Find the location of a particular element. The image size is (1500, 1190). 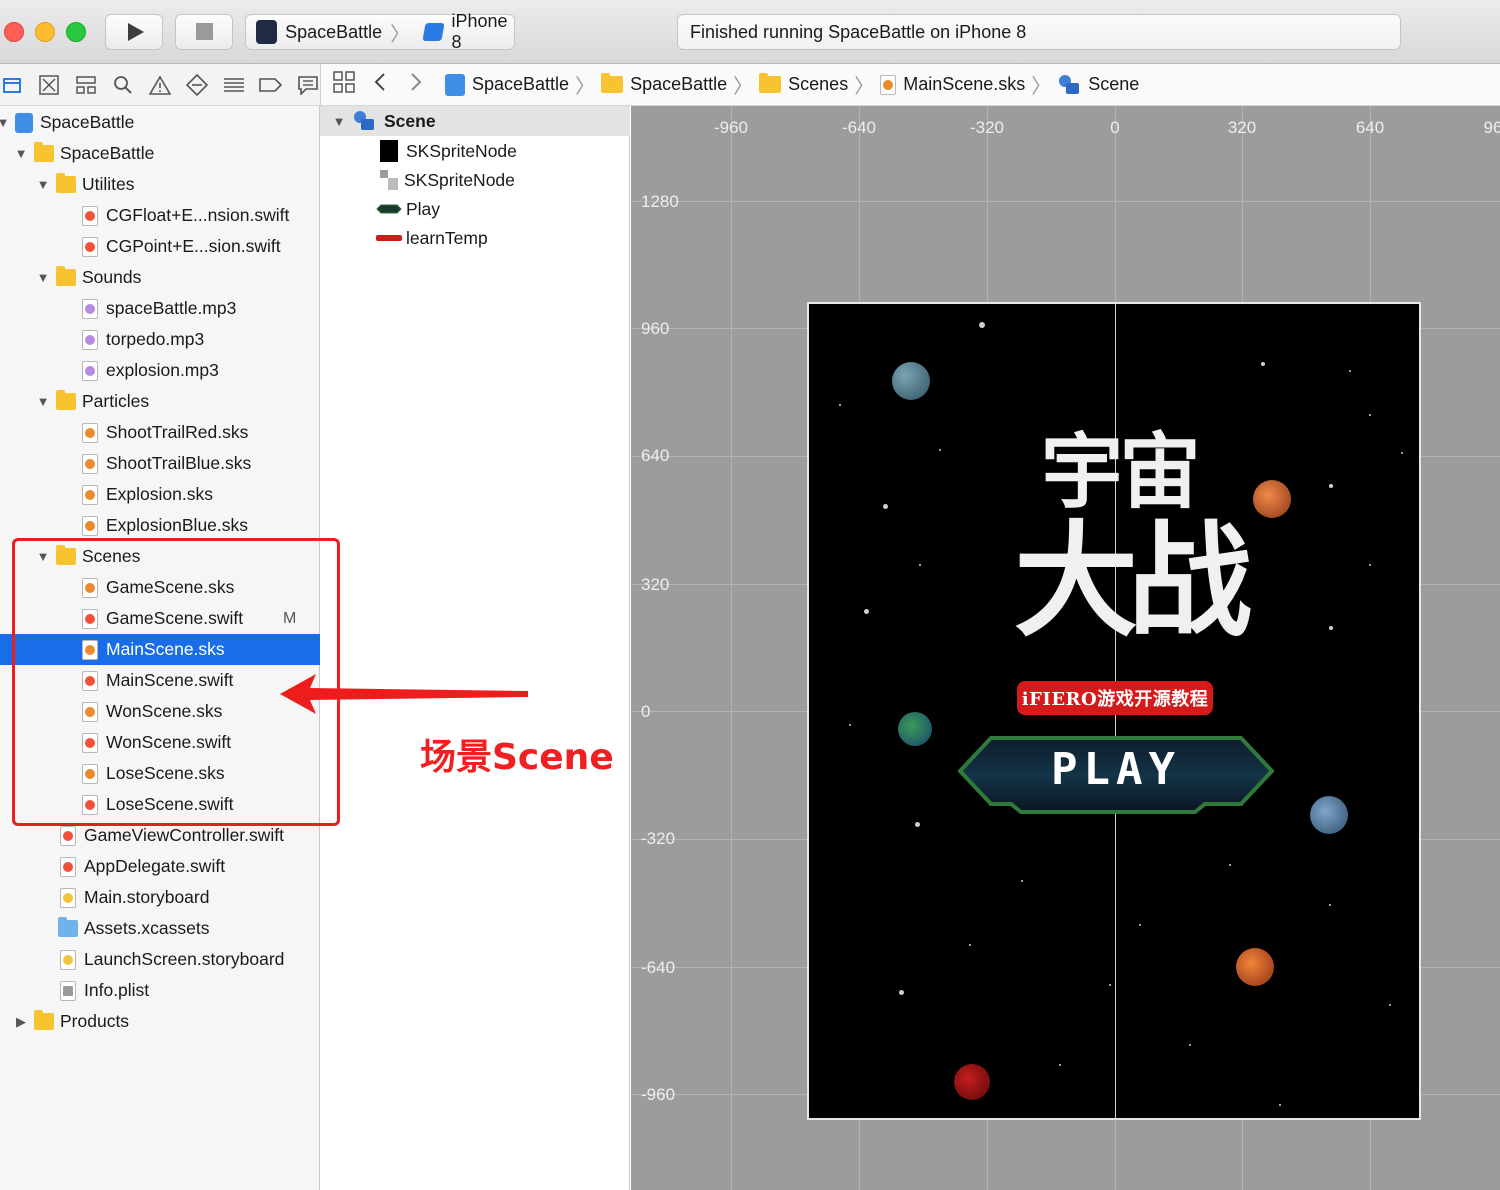

crumb-scene: Scene is located at coordinates (1098, 85).